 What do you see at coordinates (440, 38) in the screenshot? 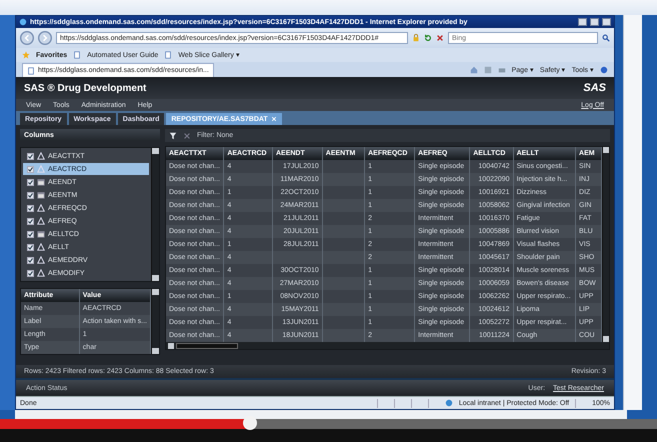
I see `stop-icon` at bounding box center [440, 38].